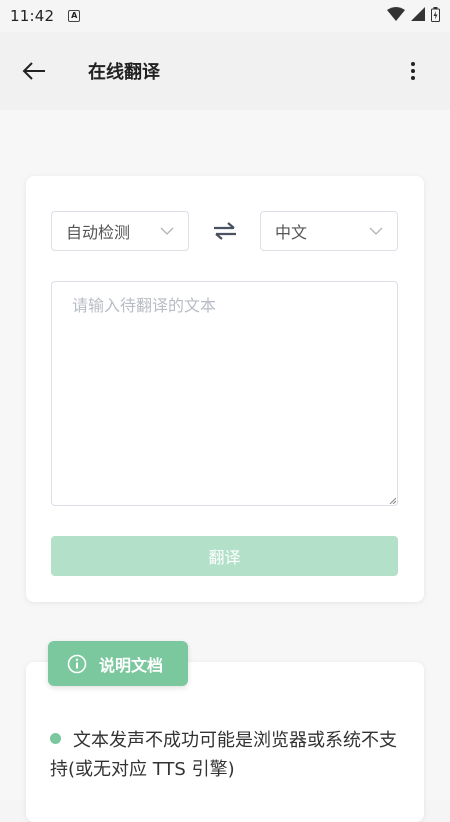 The image size is (450, 822). I want to click on docs-badge: 说明文档, so click(118, 663).